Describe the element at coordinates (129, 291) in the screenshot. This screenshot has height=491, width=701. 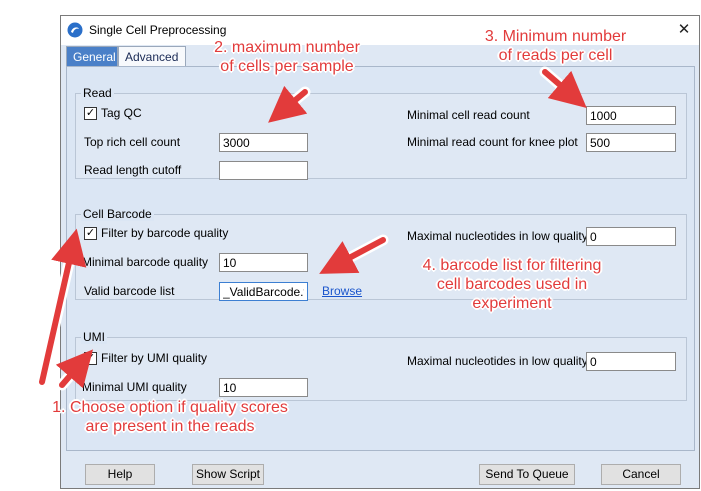
I see `valid-barcode-list-label: Valid barcode list` at that location.